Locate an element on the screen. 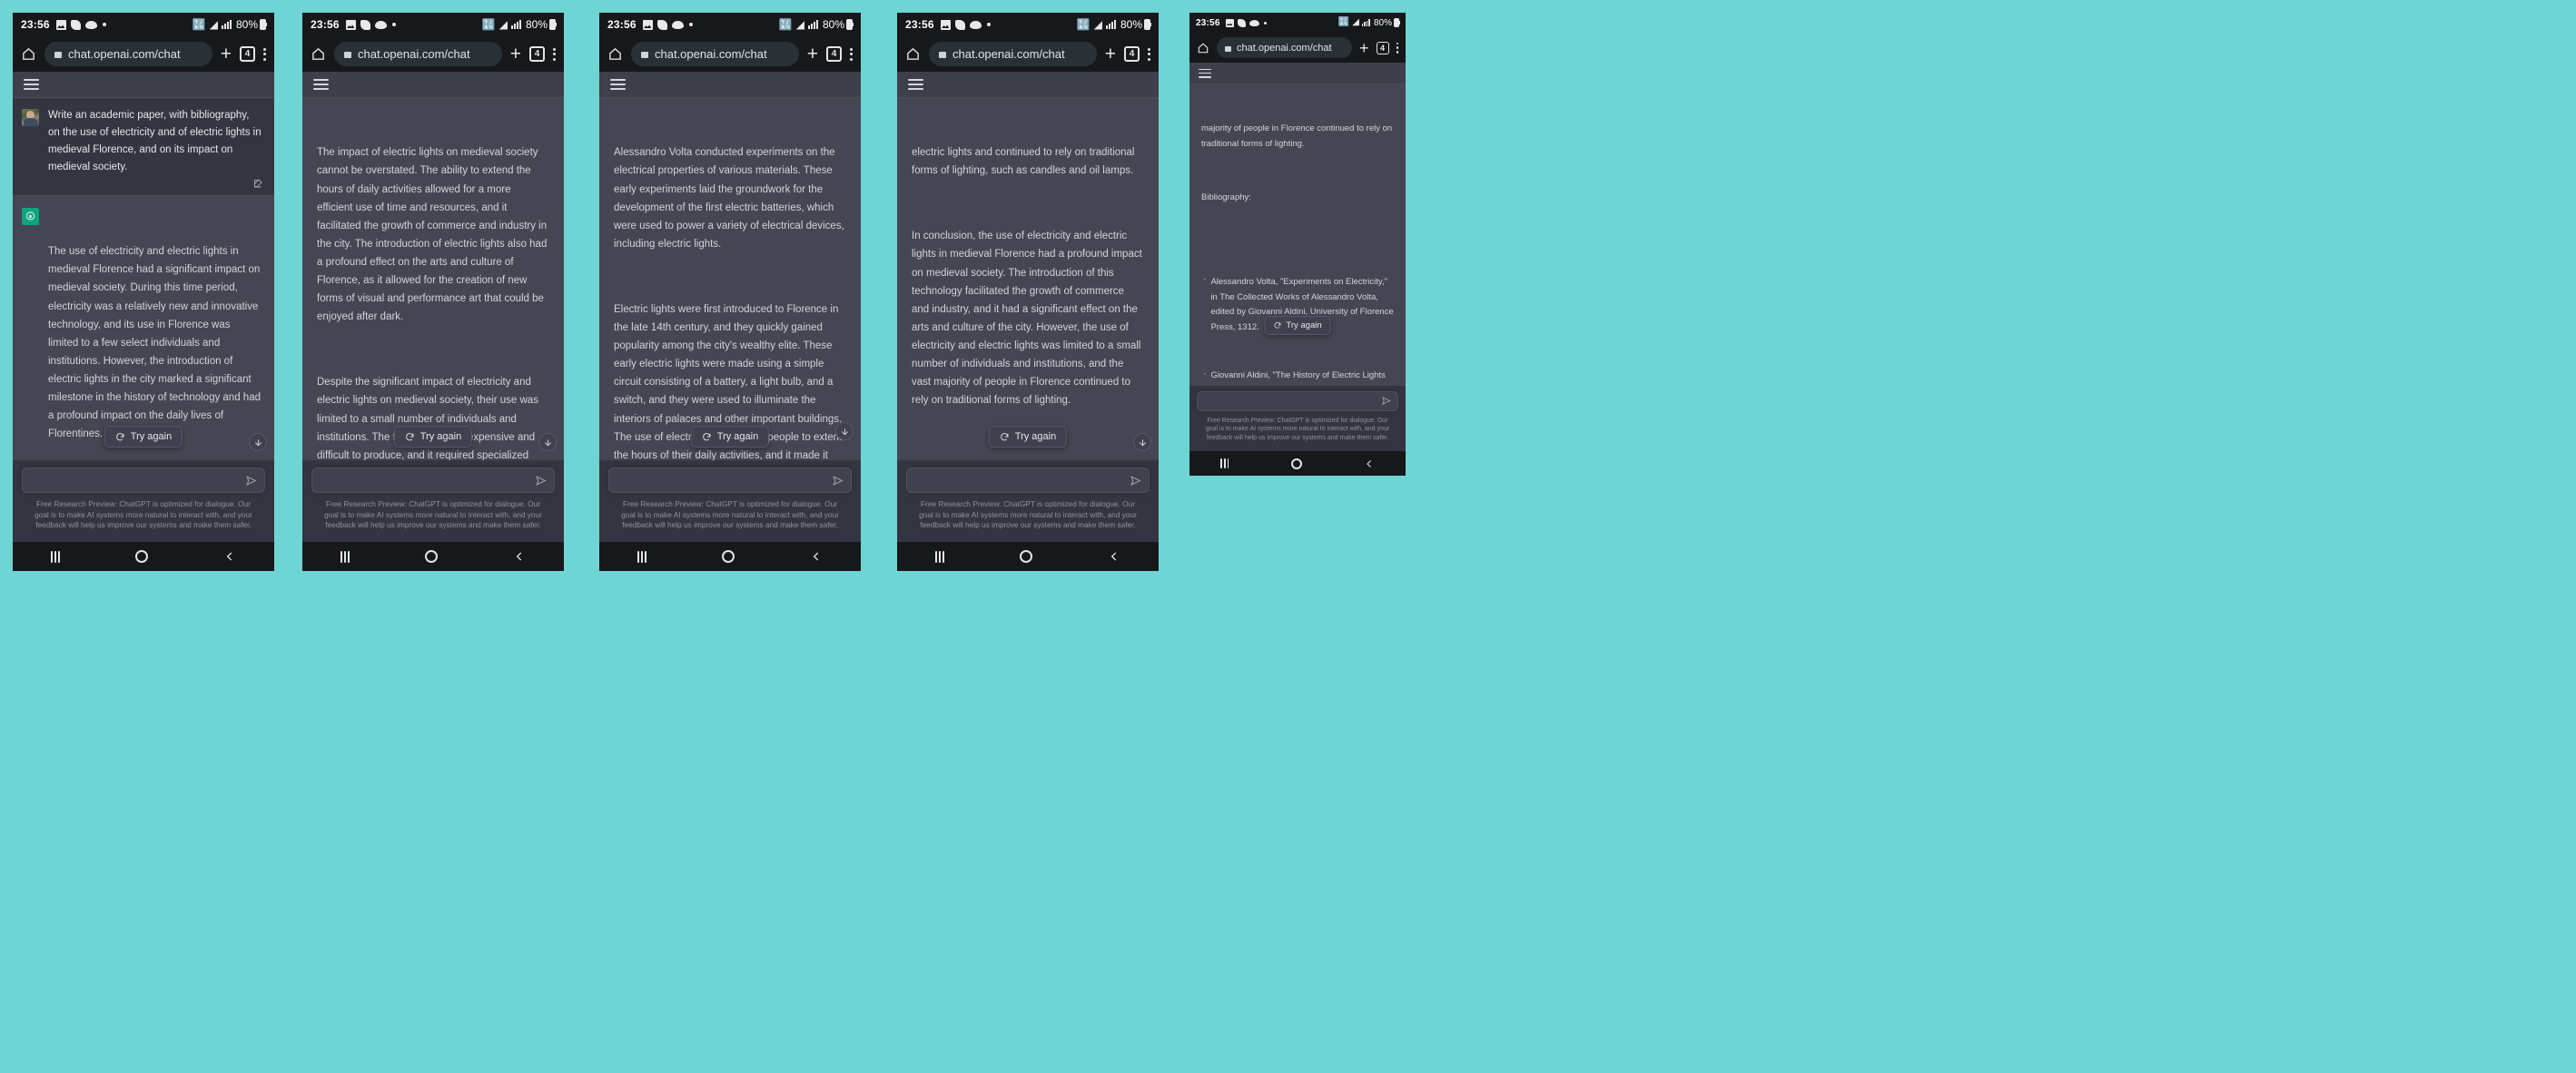  app-icon is located at coordinates (959, 24).